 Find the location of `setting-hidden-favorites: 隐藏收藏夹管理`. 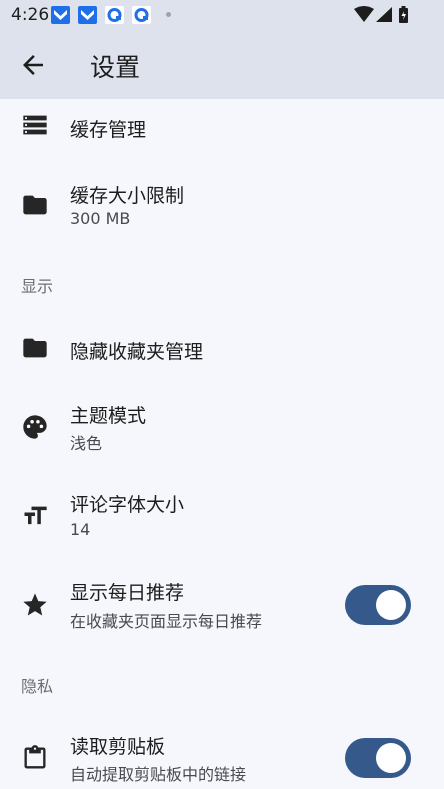

setting-hidden-favorites: 隐藏收藏夹管理 is located at coordinates (222, 349).